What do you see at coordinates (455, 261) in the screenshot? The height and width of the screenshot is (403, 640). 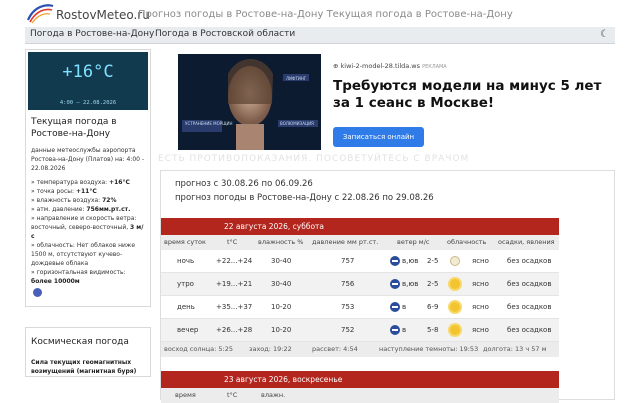 I see `moon-icon` at bounding box center [455, 261].